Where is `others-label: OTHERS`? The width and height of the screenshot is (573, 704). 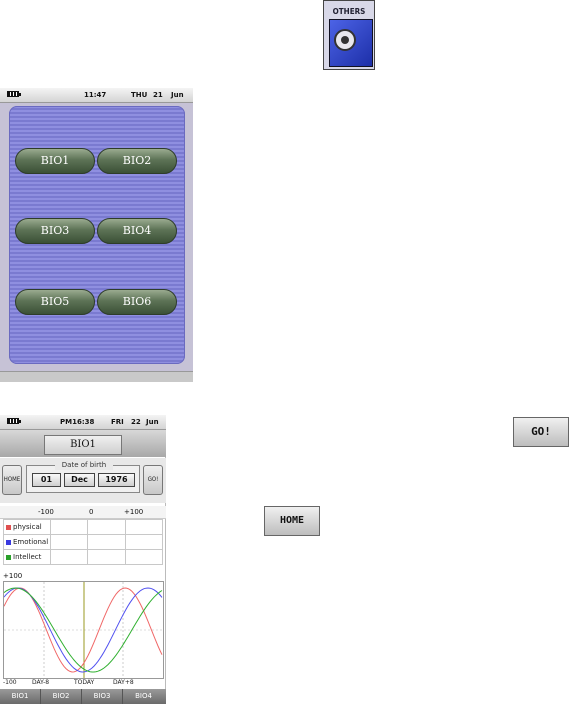
others-label: OTHERS is located at coordinates (349, 11).